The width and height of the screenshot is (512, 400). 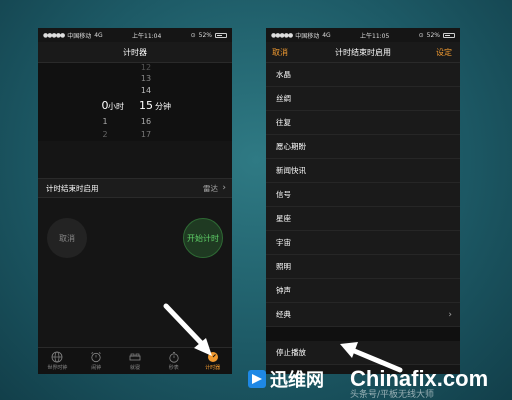 I want to click on sound-label: 新闻快讯, so click(x=291, y=170).